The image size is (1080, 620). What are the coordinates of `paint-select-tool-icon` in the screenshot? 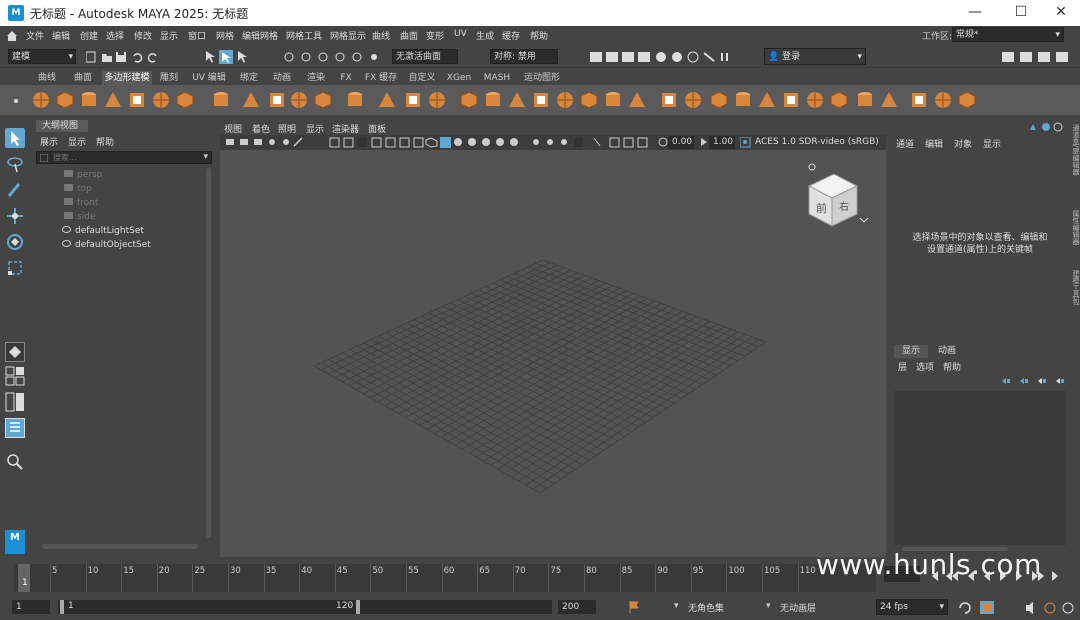 It's located at (15, 190).